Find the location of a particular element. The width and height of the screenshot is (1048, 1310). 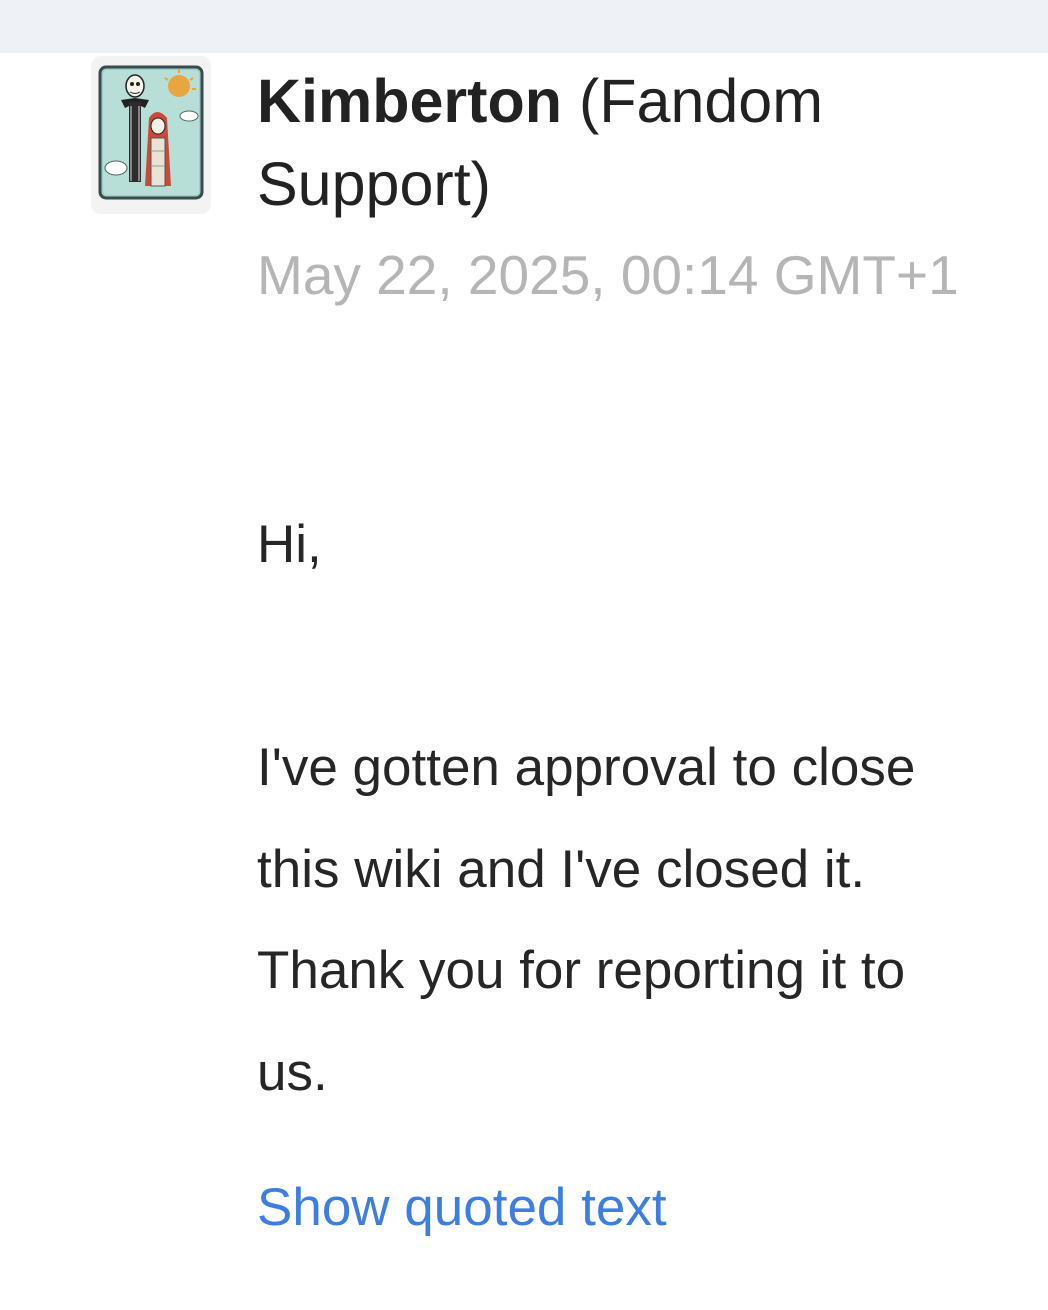

sender-name: Kimberton is located at coordinates (409, 101).